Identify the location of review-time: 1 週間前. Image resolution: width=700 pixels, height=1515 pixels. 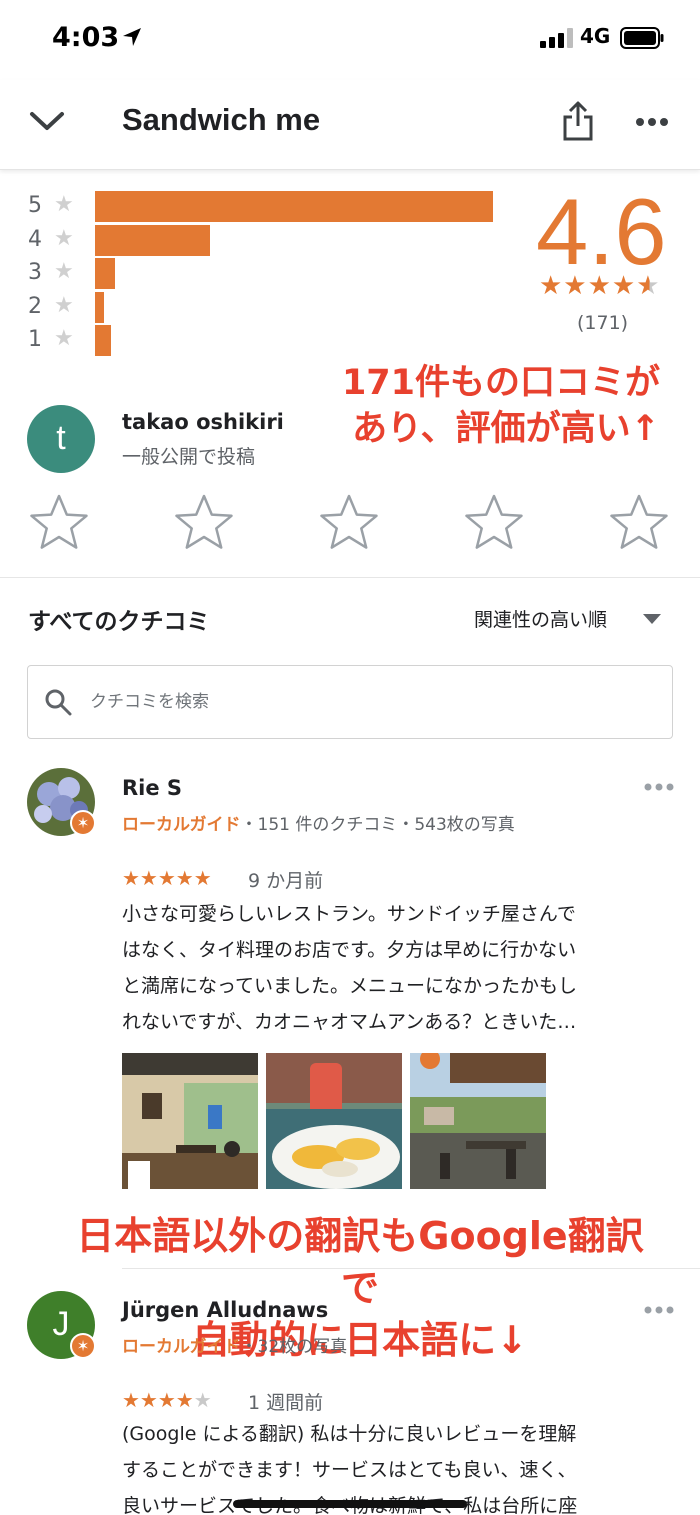
(286, 1403).